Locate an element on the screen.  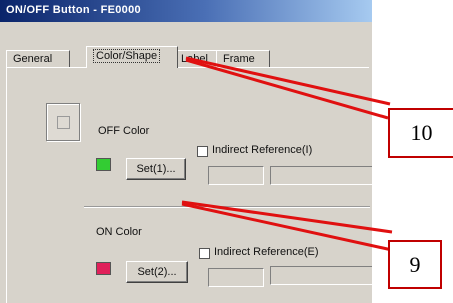
tab-frame: Frame is located at coordinates (243, 59).